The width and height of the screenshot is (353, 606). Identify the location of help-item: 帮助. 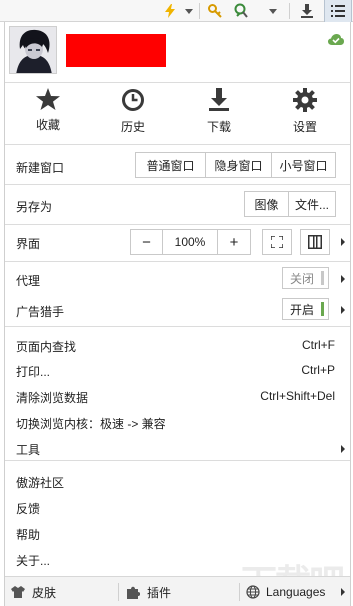
(28, 534).